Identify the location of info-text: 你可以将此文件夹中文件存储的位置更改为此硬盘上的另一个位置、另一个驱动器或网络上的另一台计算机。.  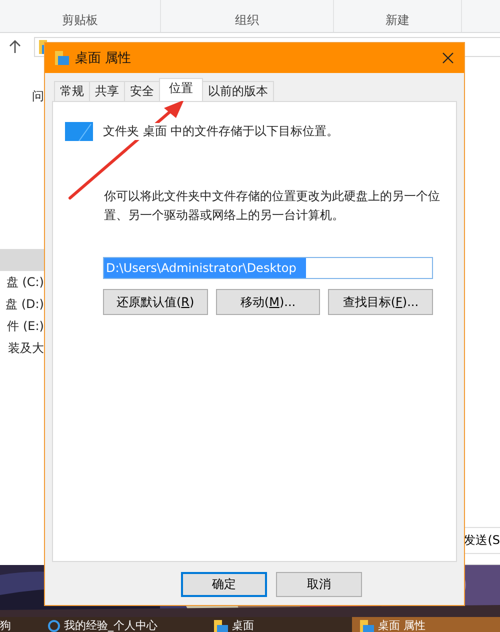
(272, 206).